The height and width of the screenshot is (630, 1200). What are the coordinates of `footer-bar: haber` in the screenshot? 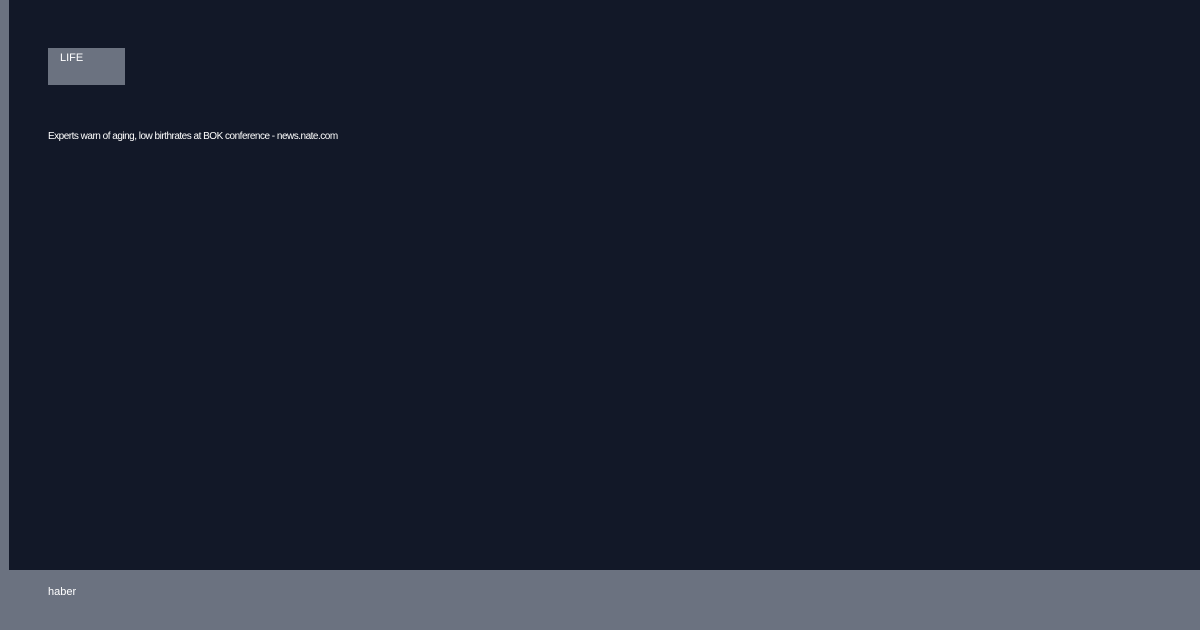 It's located at (600, 600).